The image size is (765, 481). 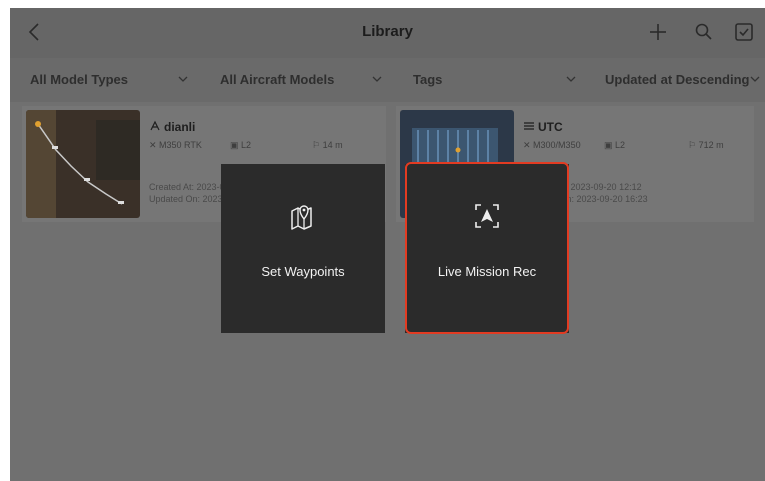 I want to click on search-icon, so click(x=704, y=32).